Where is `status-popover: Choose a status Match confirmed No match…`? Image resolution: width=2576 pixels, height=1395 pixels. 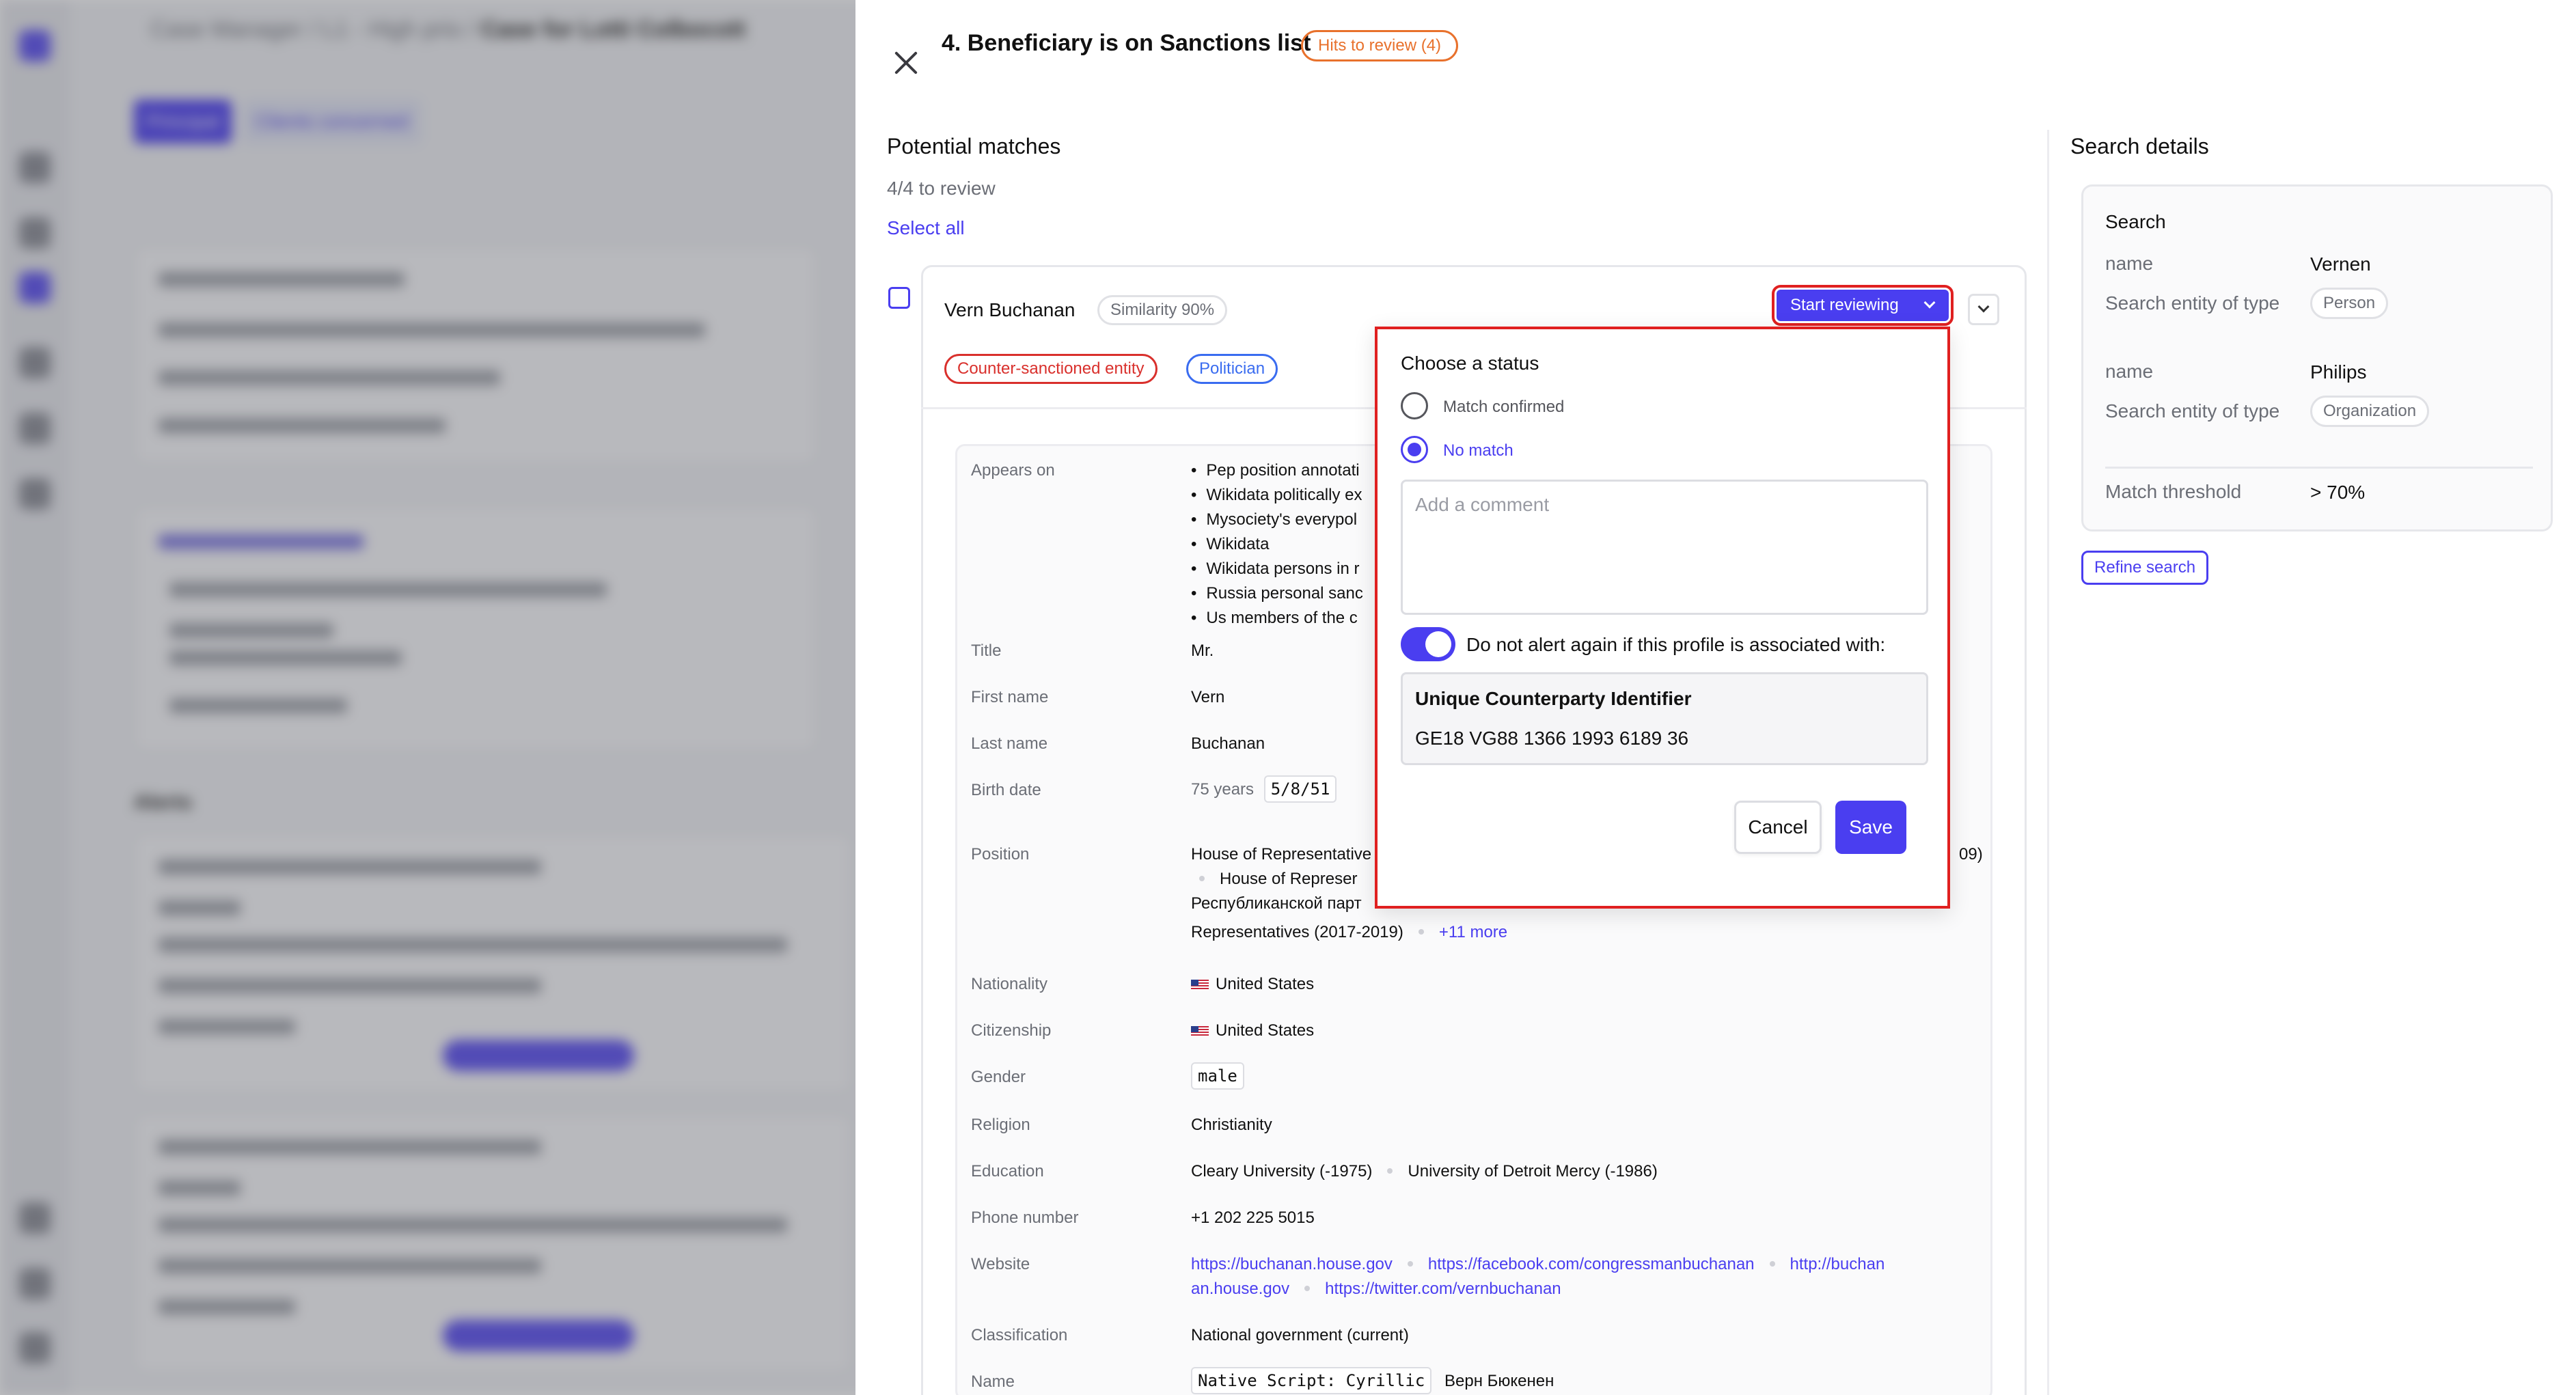 status-popover: Choose a status Match confirmed No match… is located at coordinates (1662, 618).